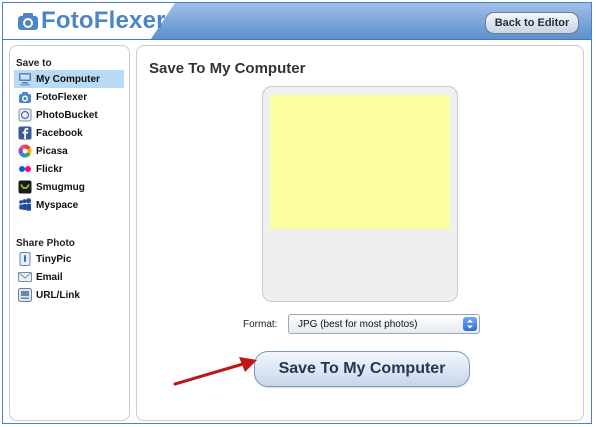 Image resolution: width=596 pixels, height=427 pixels. What do you see at coordinates (52, 151) in the screenshot?
I see `sidebar-item-label: Picasa` at bounding box center [52, 151].